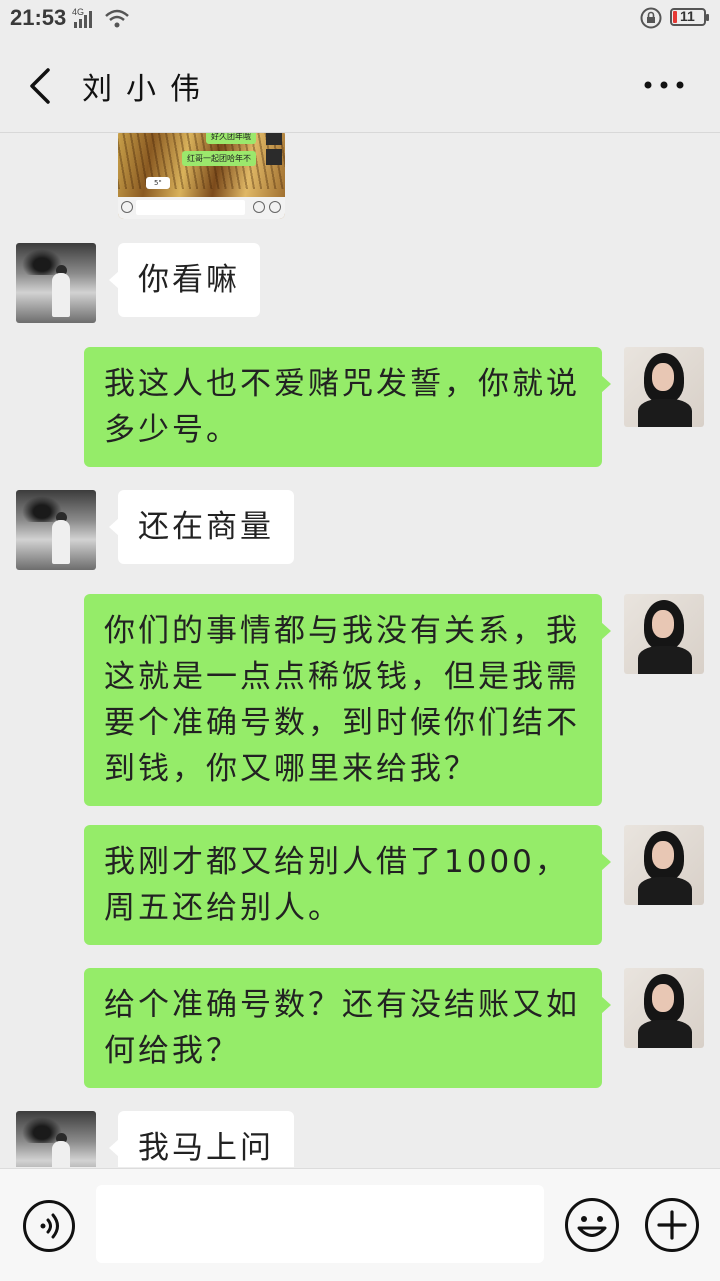 The width and height of the screenshot is (720, 1281). What do you see at coordinates (592, 1225) in the screenshot?
I see `emoji-icon` at bounding box center [592, 1225].